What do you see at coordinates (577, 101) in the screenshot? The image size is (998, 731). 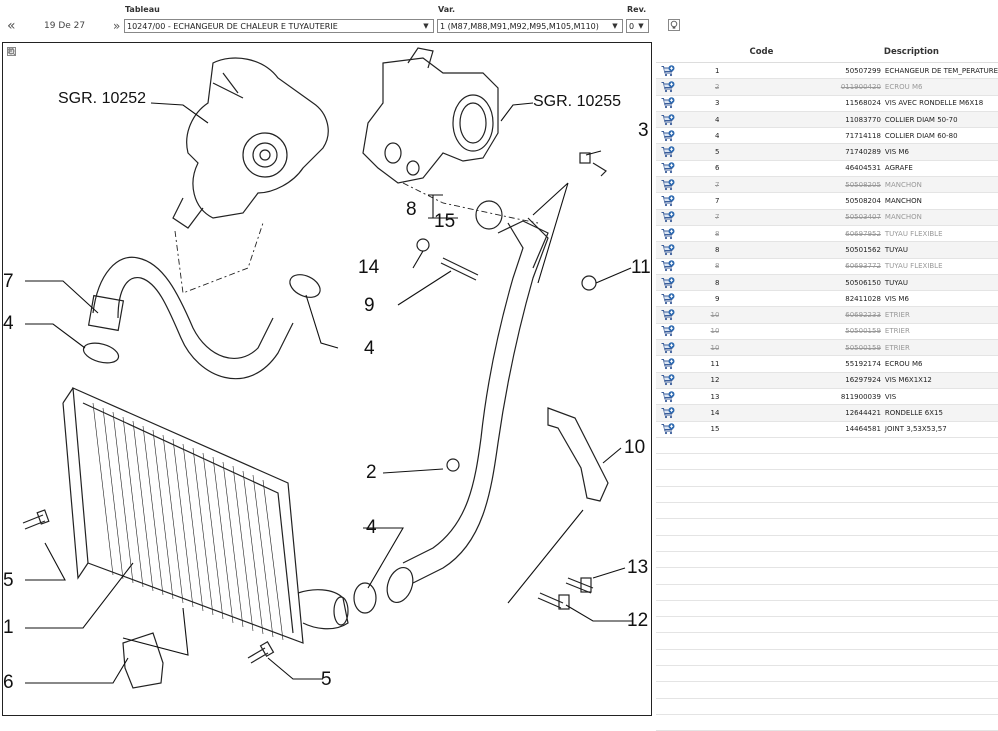 I see `sgr-reference-right: SGR. 10255` at bounding box center [577, 101].